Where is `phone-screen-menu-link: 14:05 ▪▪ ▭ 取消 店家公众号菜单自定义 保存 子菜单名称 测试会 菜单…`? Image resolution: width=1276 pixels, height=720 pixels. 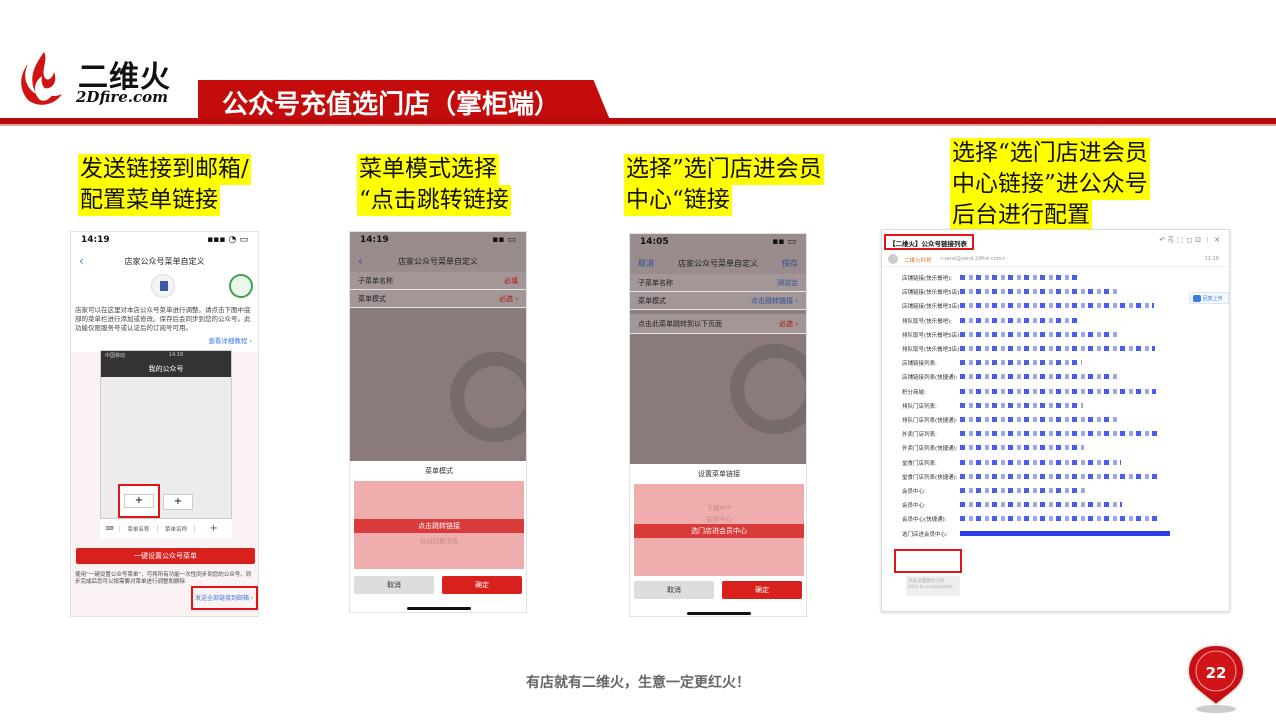 phone-screen-menu-link: 14:05 ▪▪ ▭ 取消 店家公众号菜单自定义 保存 子菜单名称 测试会 菜单… is located at coordinates (718, 425).